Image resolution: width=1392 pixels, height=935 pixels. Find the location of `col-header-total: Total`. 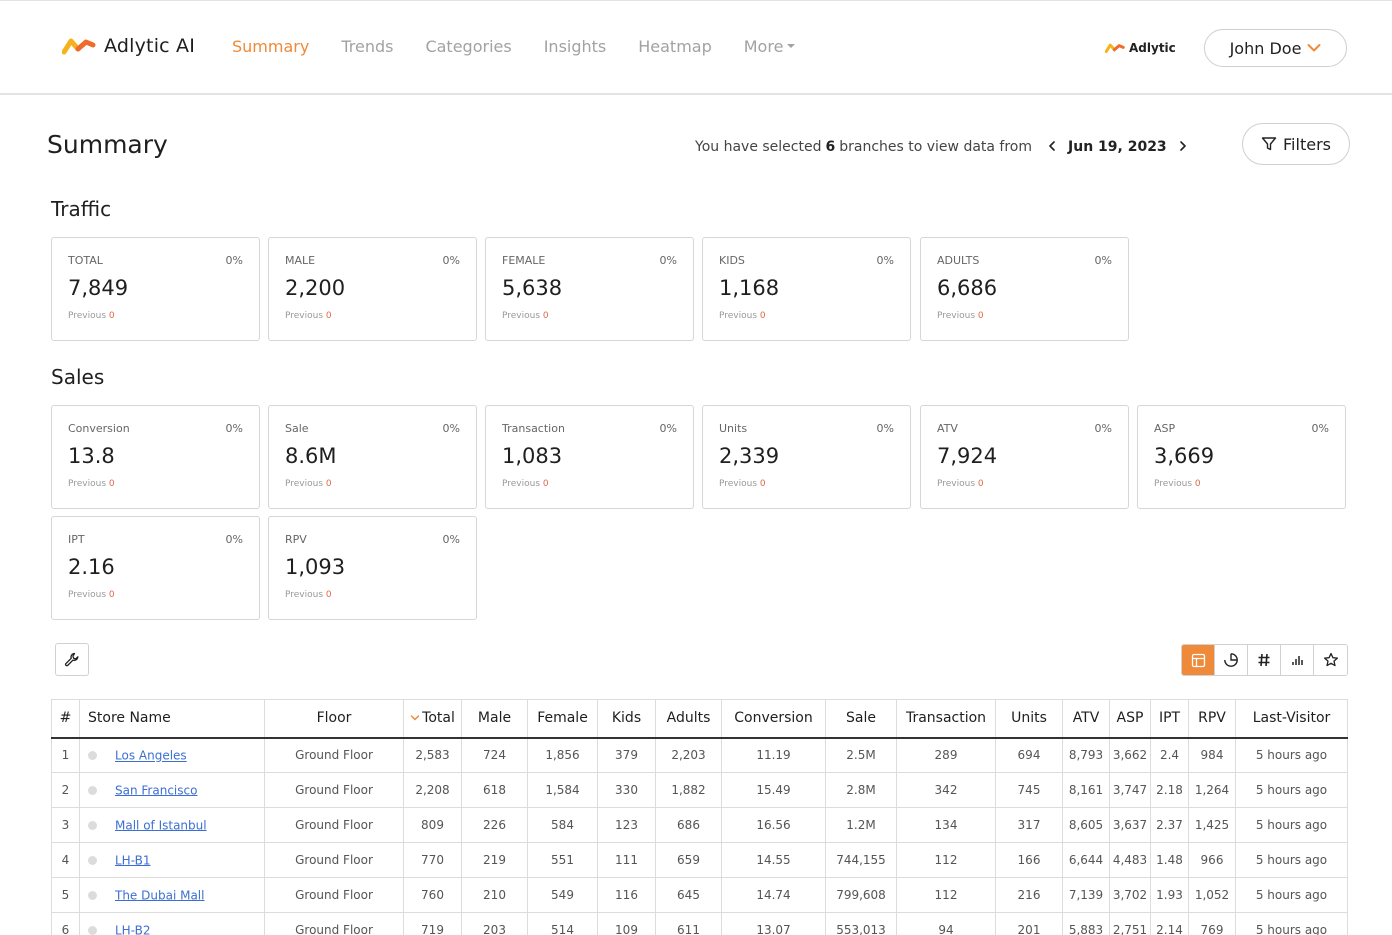

col-header-total: Total is located at coordinates (432, 719).